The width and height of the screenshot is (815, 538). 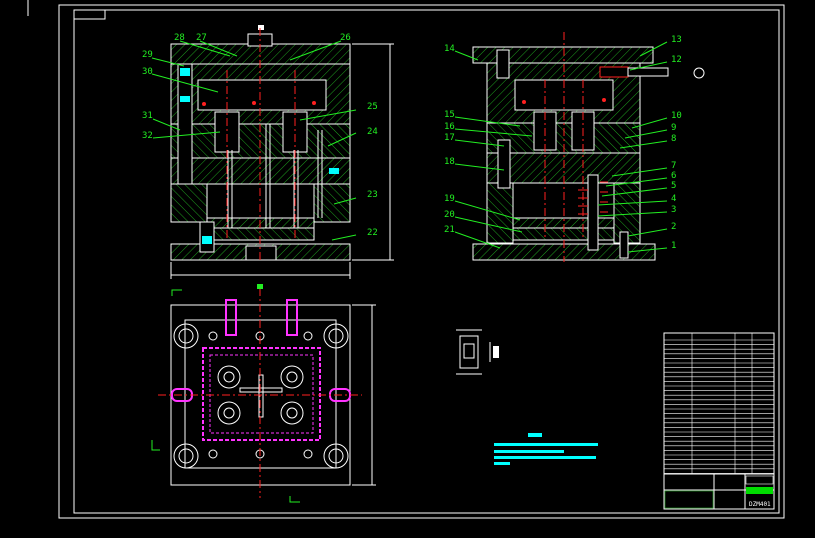 I want to click on front-section-view, so click(x=282, y=152).